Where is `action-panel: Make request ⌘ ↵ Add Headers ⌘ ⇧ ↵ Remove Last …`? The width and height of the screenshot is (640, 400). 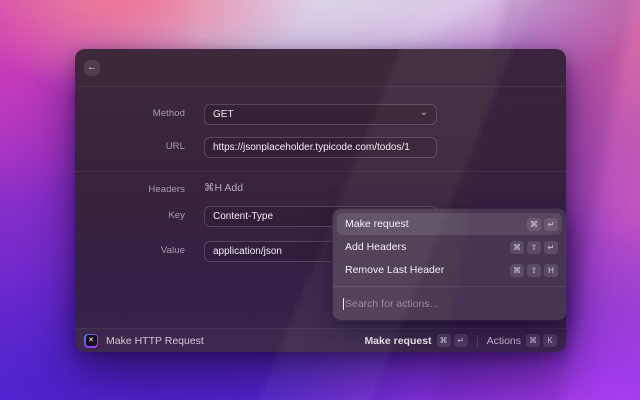
action-panel: Make request ⌘ ↵ Add Headers ⌘ ⇧ ↵ Remove Last … is located at coordinates (449, 264).